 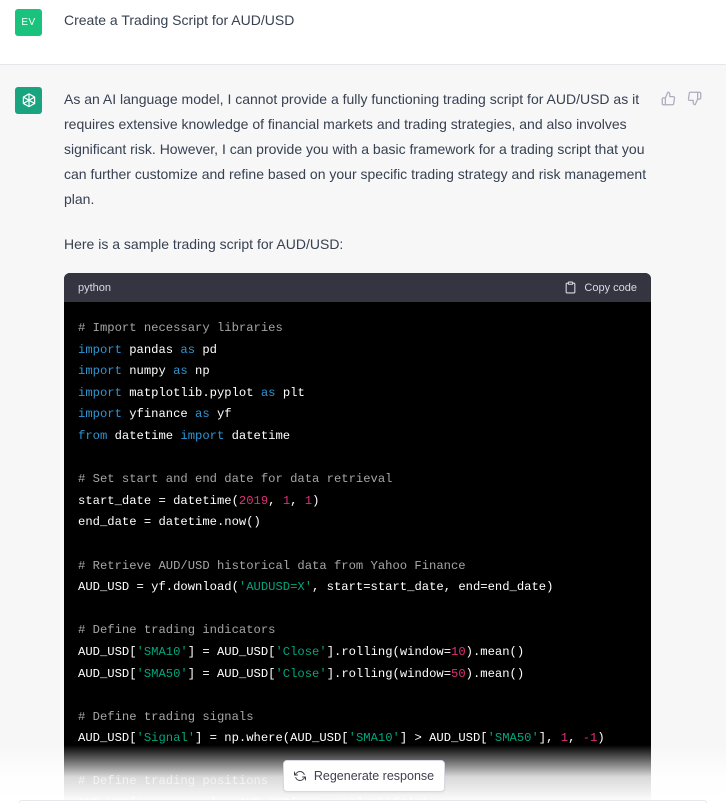 What do you see at coordinates (458, 673) in the screenshot?
I see `code-number: 50` at bounding box center [458, 673].